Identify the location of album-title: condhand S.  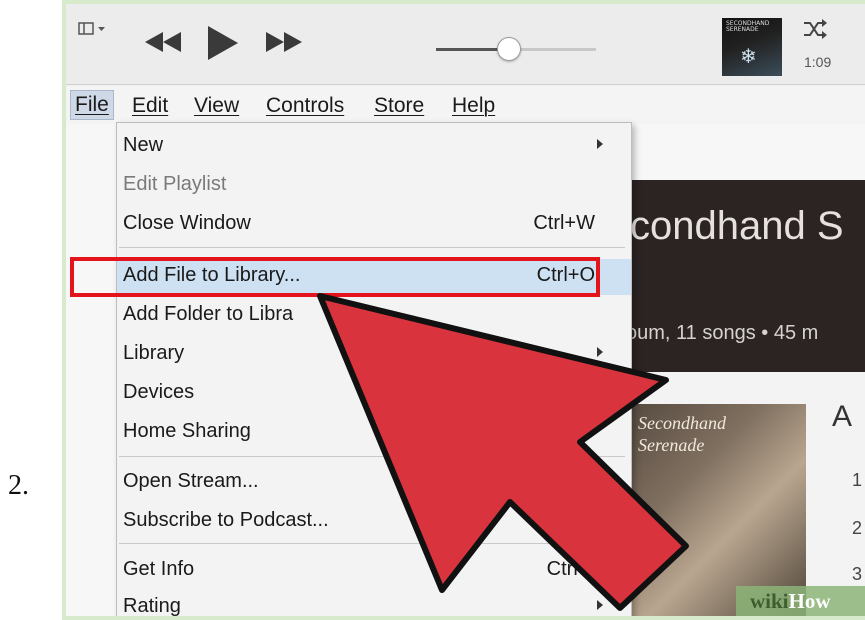
(737, 226).